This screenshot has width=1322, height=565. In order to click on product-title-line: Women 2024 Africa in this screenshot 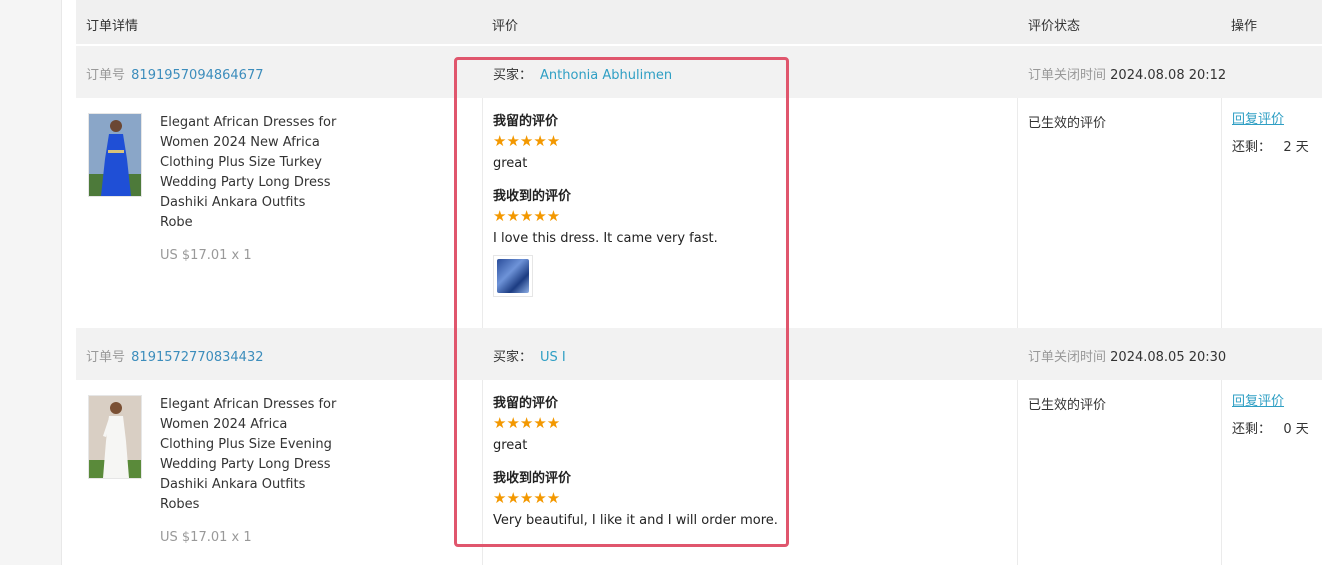, I will do `click(224, 424)`.